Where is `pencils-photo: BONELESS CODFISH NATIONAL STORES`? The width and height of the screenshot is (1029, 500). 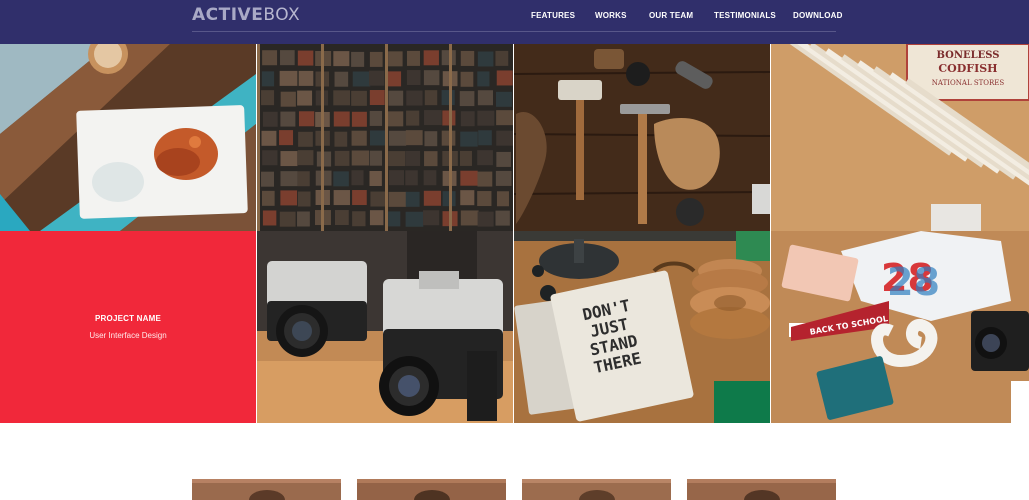 pencils-photo: BONELESS CODFISH NATIONAL STORES is located at coordinates (900, 137).